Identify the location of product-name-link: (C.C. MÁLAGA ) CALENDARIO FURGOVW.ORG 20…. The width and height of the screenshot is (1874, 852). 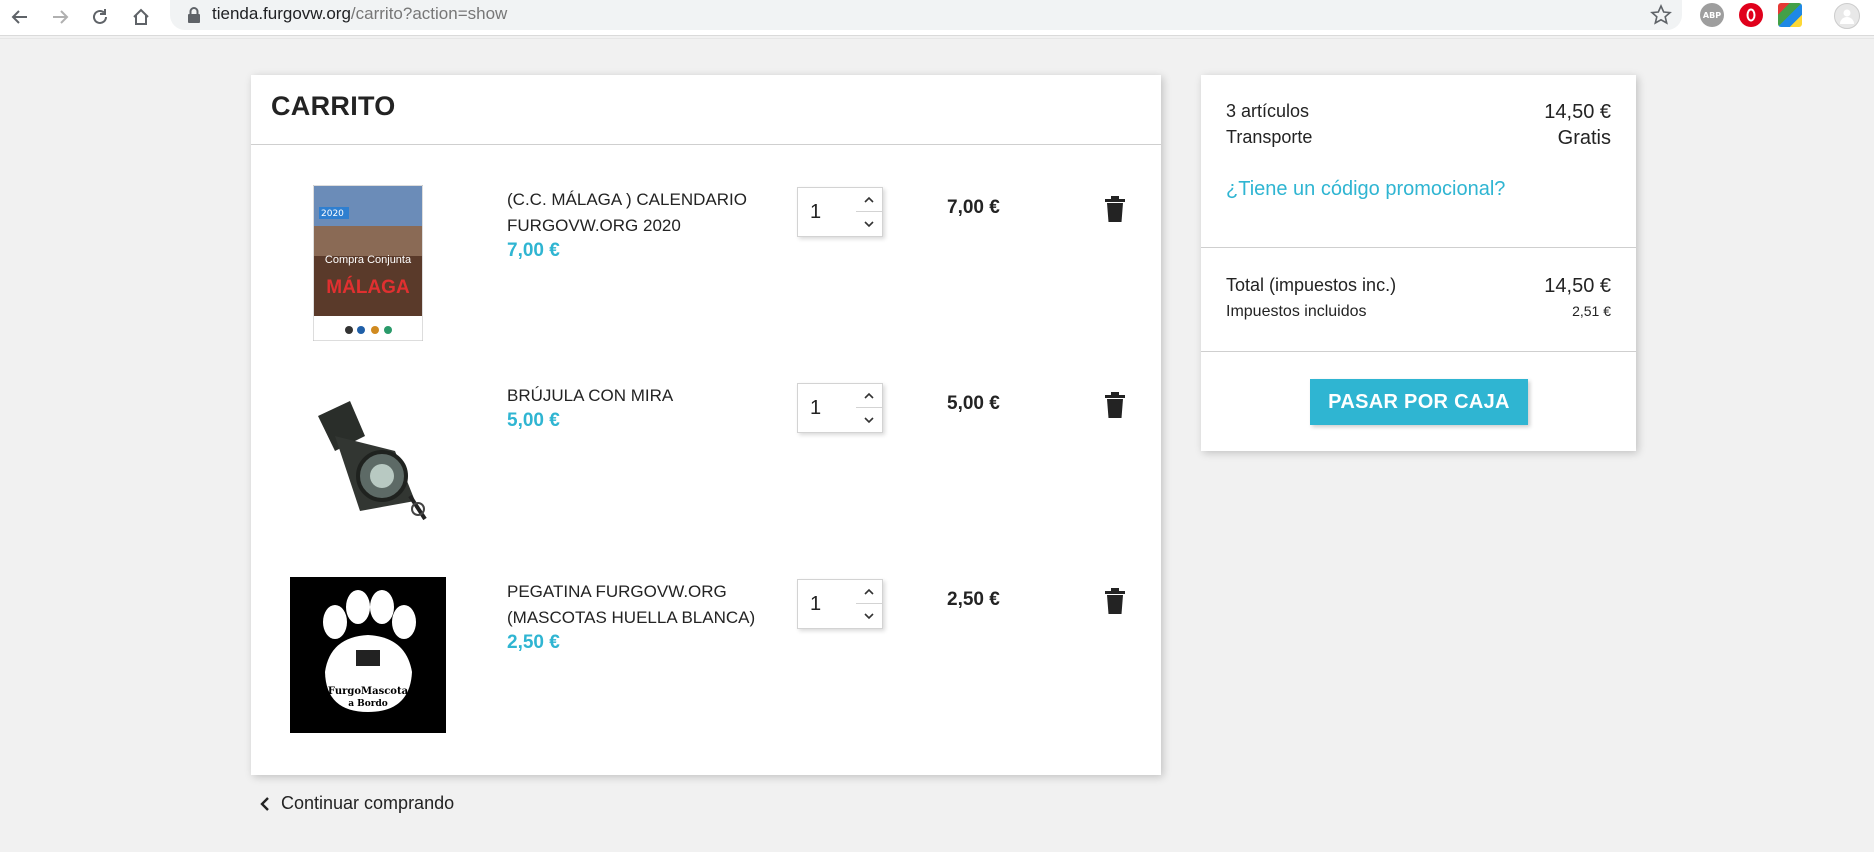
(647, 213).